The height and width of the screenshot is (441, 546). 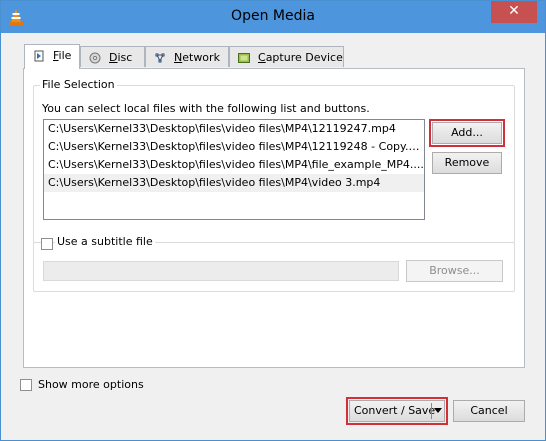 I want to click on convert-dropdown-divider, so click(x=431, y=411).